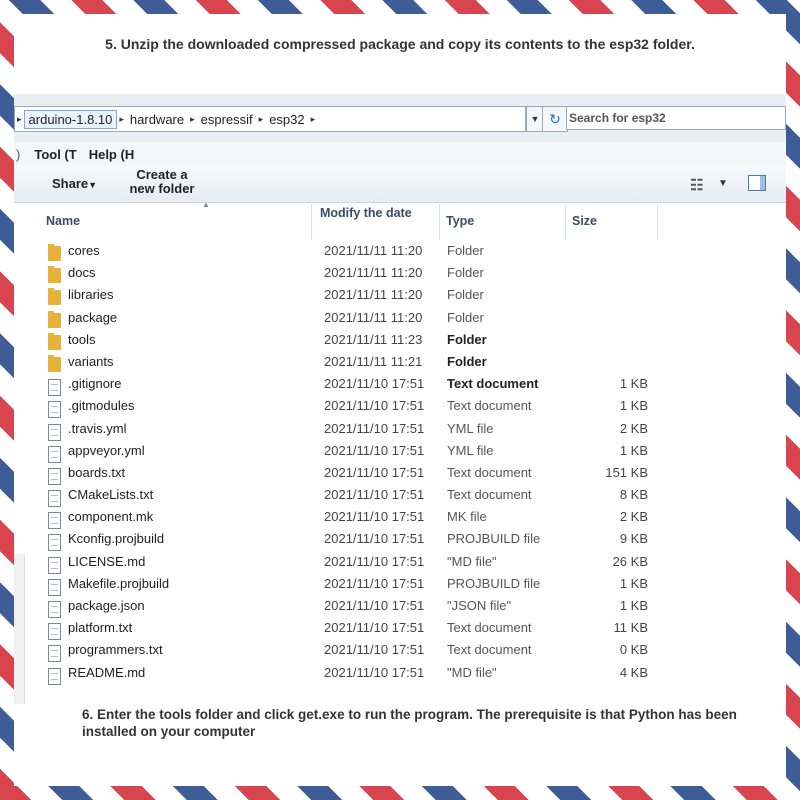 The image size is (800, 800). I want to click on file-row: .travis.yml 2021/11/10 17:51 YML file 2 KB, so click(400, 429).